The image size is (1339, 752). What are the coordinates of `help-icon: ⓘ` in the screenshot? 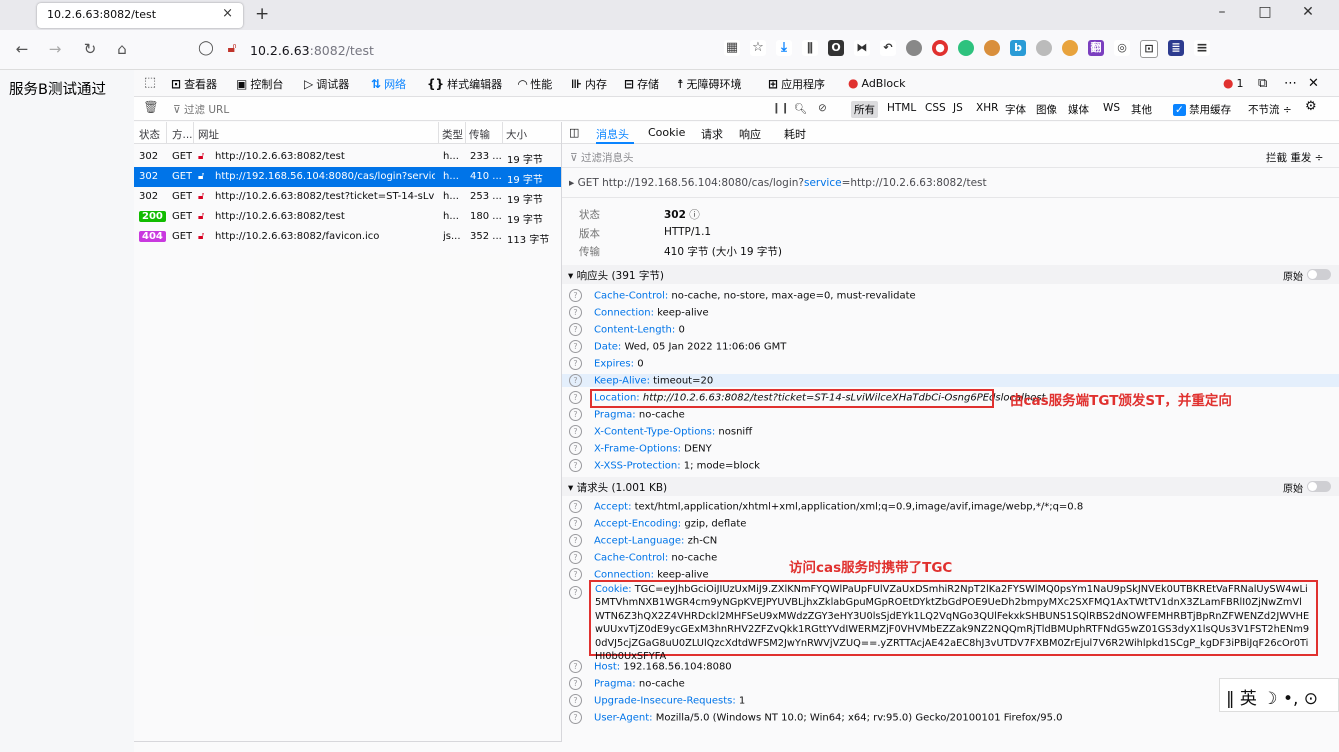 It's located at (694, 215).